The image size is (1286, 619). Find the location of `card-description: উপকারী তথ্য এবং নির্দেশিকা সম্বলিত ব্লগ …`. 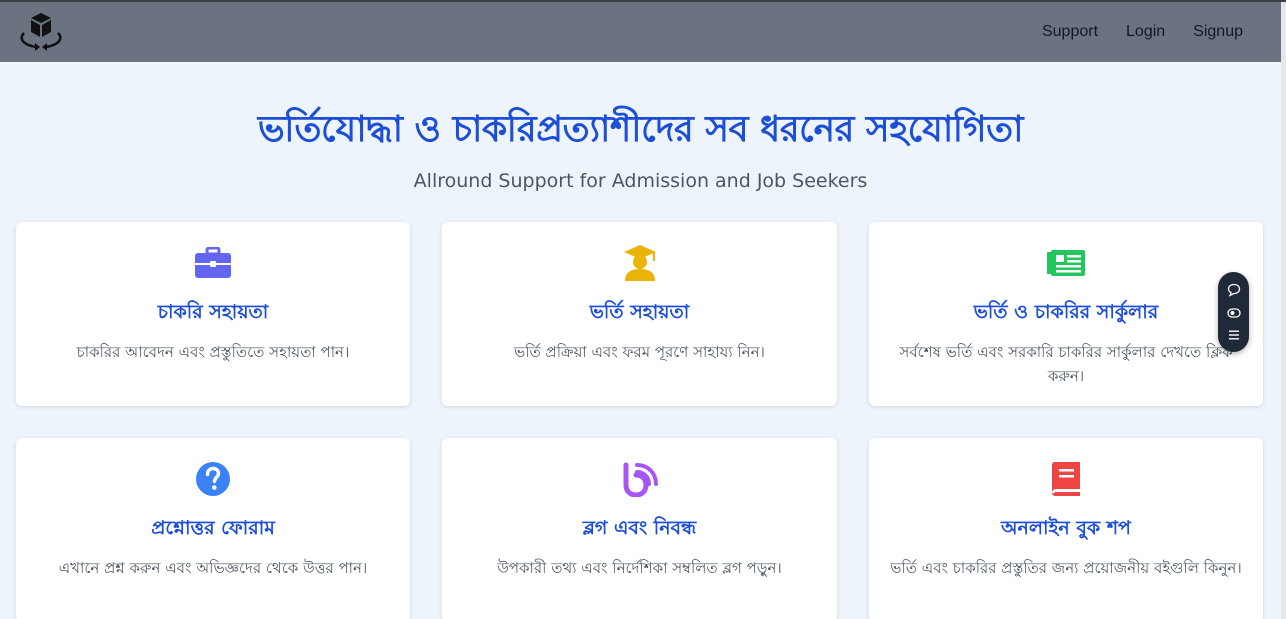

card-description: উপকারী তথ্য এবং নির্দেশিকা সম্বলিত ব্লগ … is located at coordinates (639, 568).